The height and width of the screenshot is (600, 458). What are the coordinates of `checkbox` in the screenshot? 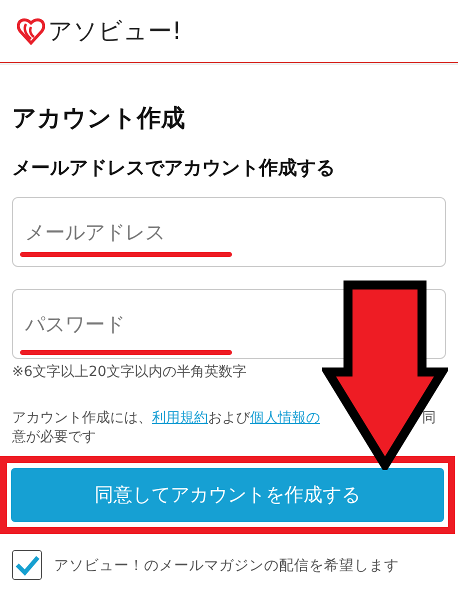 It's located at (27, 565).